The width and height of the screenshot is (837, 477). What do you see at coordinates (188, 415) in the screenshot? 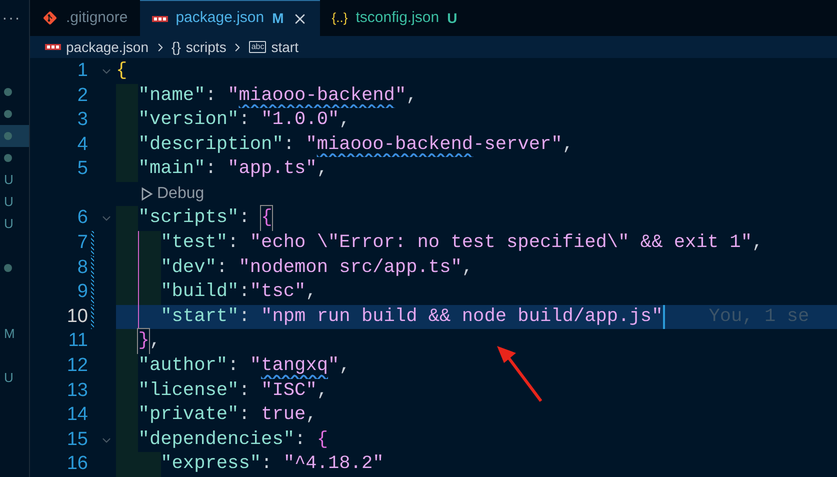
I see `code-token: "private"` at bounding box center [188, 415].